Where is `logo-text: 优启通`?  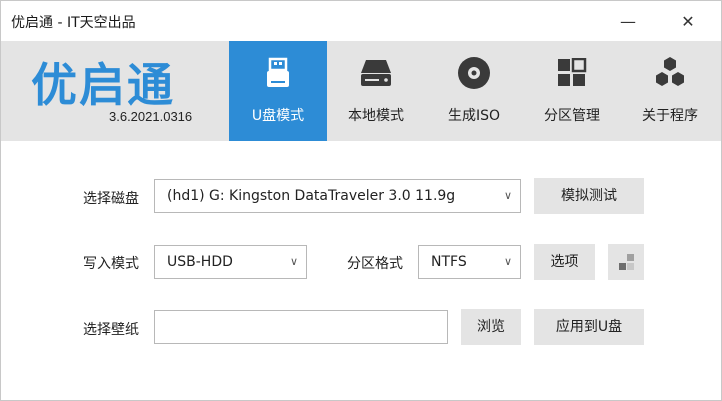
logo-text: 优启通 is located at coordinates (103, 83).